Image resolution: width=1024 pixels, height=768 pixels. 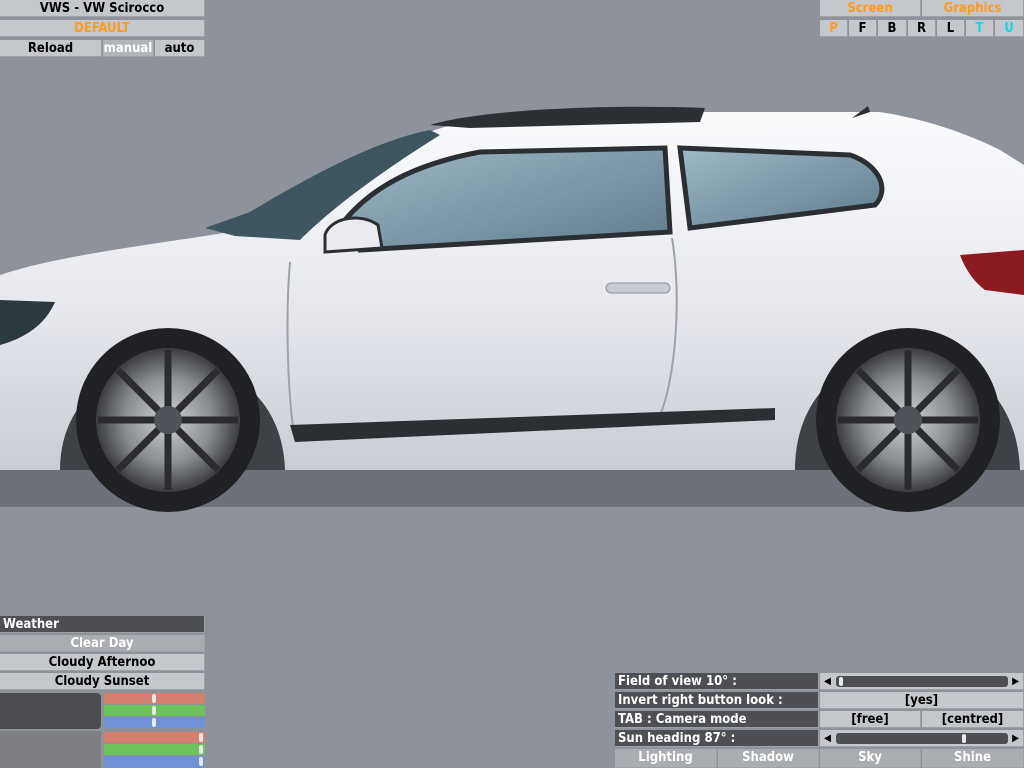 I want to click on view-button-r: R, so click(x=922, y=28).